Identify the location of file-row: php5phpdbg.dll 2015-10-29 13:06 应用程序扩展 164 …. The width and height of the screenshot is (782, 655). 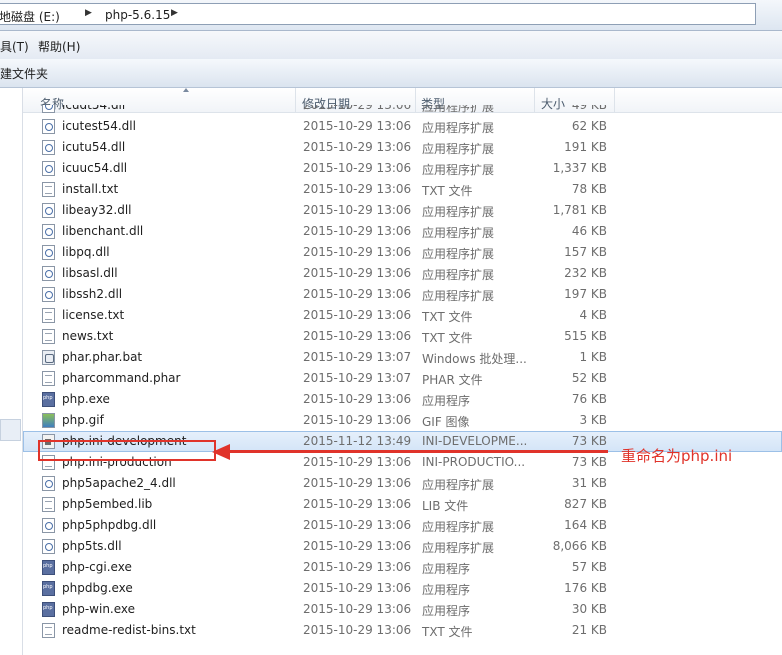
(402, 525).